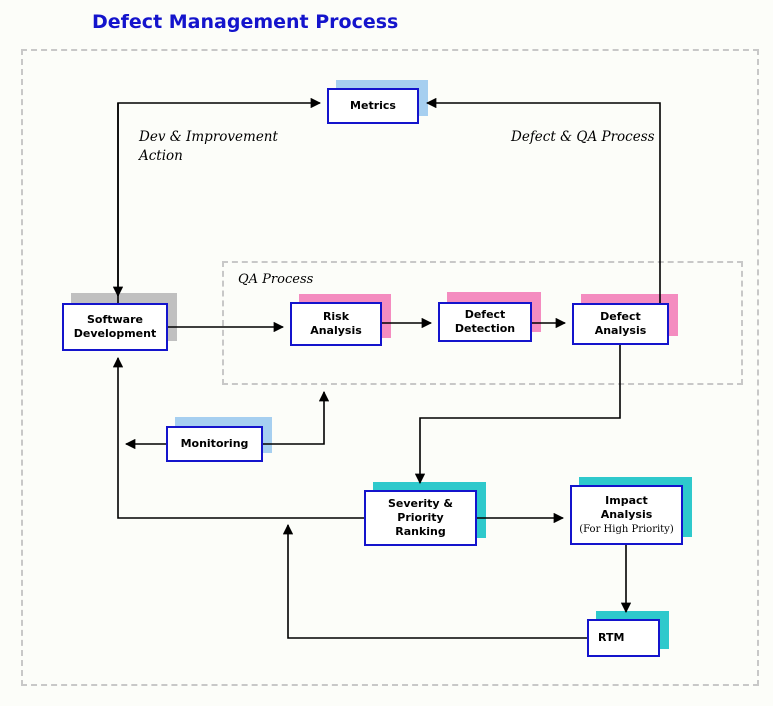 The width and height of the screenshot is (773, 706). I want to click on node-software-development-label: Software Development, so click(115, 326).